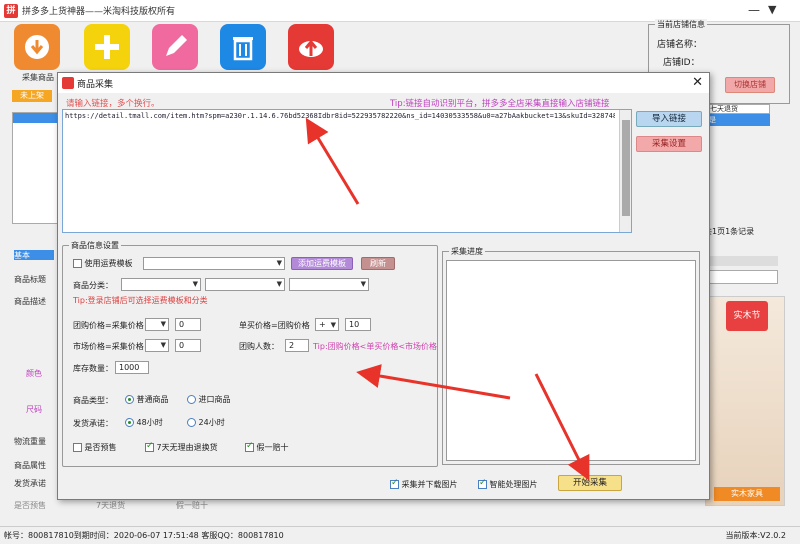 The width and height of the screenshot is (800, 544). I want to click on smart-images-label: 智能处理图片, so click(513, 484).